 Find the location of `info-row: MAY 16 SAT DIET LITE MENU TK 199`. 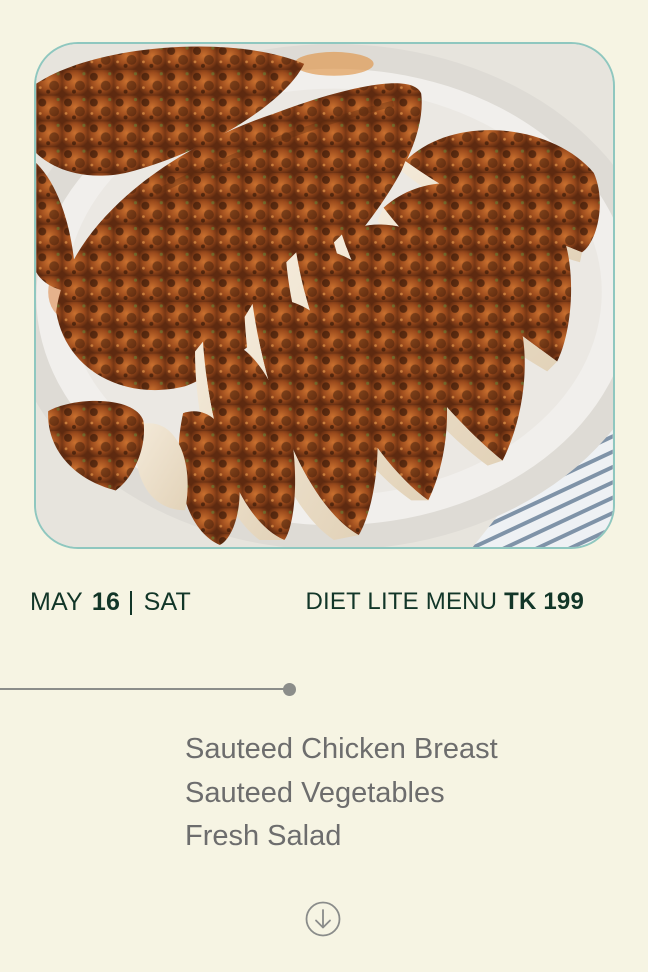

info-row: MAY 16 SAT DIET LITE MENU TK 199 is located at coordinates (307, 606).